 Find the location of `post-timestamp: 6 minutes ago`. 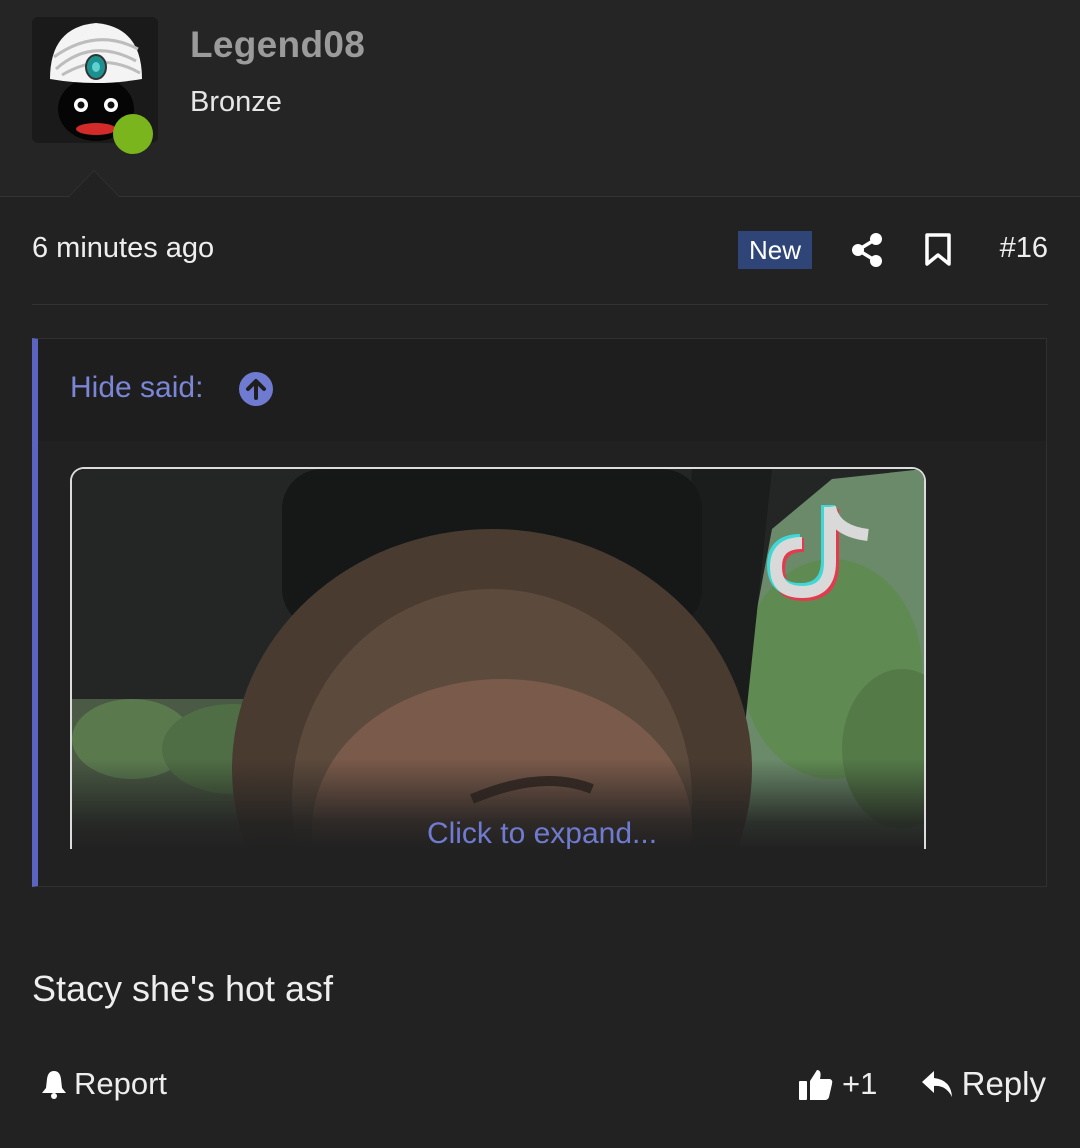

post-timestamp: 6 minutes ago is located at coordinates (123, 248).